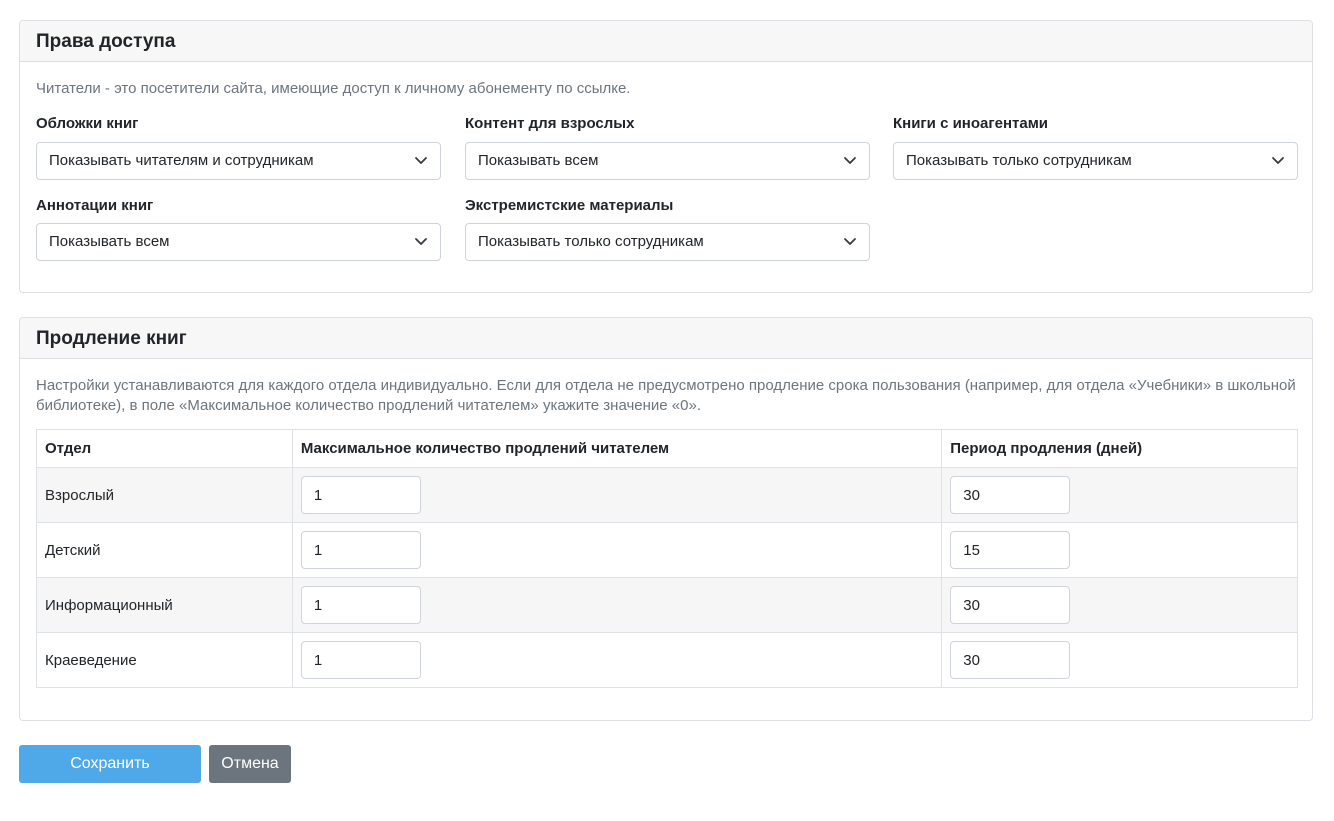  I want to click on annotations-select: Показывать всем, so click(238, 242).